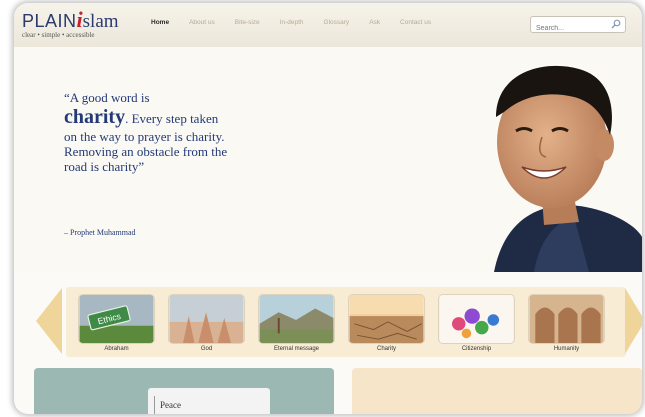 The width and height of the screenshot is (645, 417). I want to click on card-label-god: God, so click(206, 349).